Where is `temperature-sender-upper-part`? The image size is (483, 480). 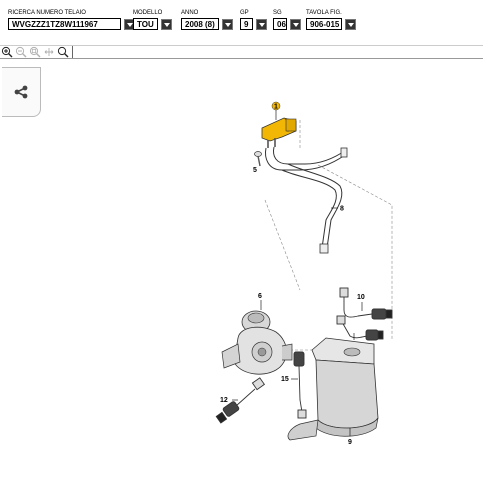 temperature-sender-upper-part is located at coordinates (366, 303).